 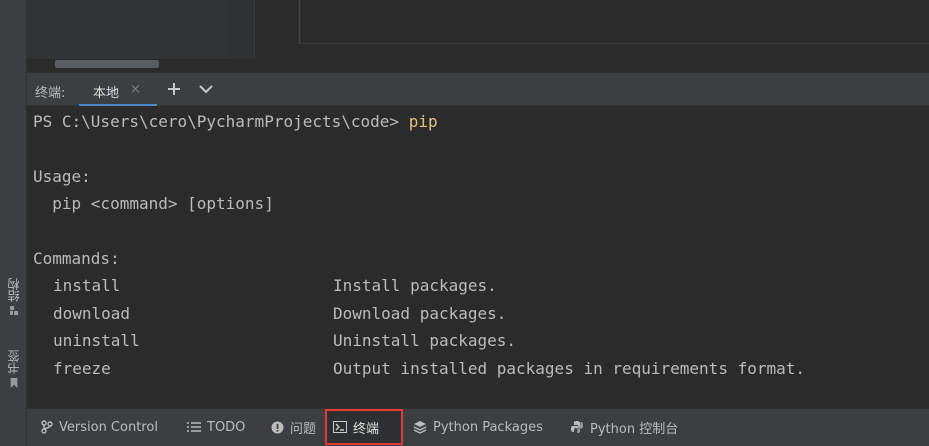 I want to click on chevron-down-icon, so click(x=206, y=89).